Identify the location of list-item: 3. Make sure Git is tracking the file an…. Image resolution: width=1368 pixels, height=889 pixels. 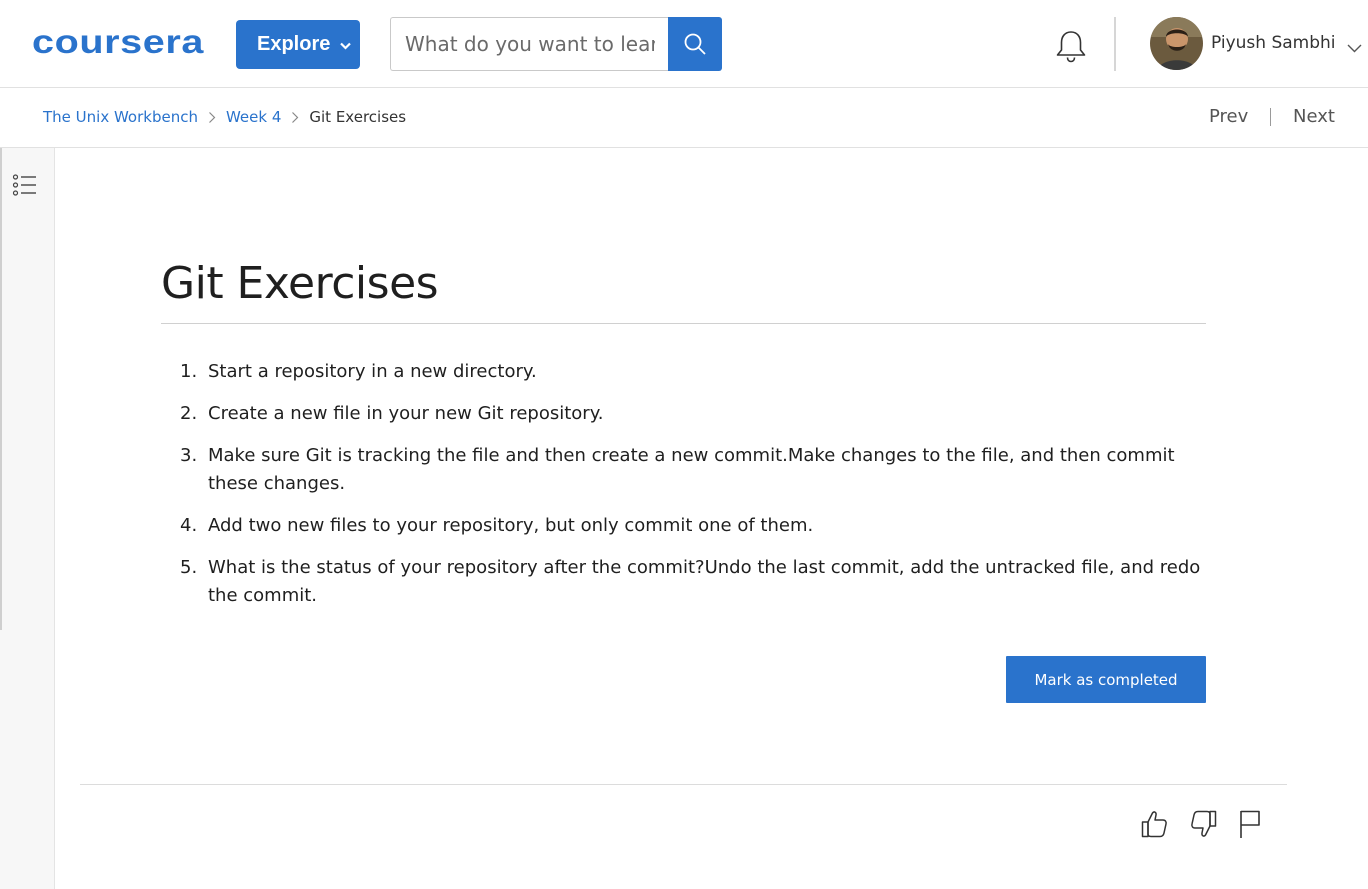
(695, 470).